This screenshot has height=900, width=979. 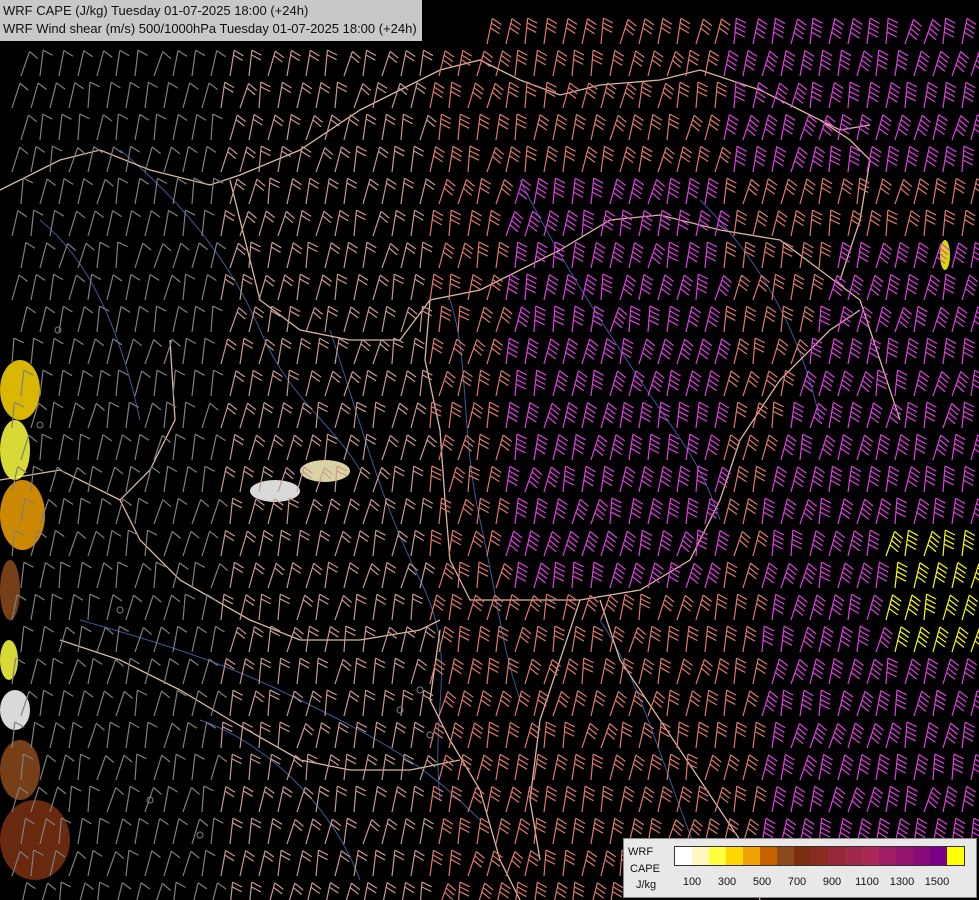 What do you see at coordinates (937, 882) in the screenshot?
I see `legend-tick-label: 1500` at bounding box center [937, 882].